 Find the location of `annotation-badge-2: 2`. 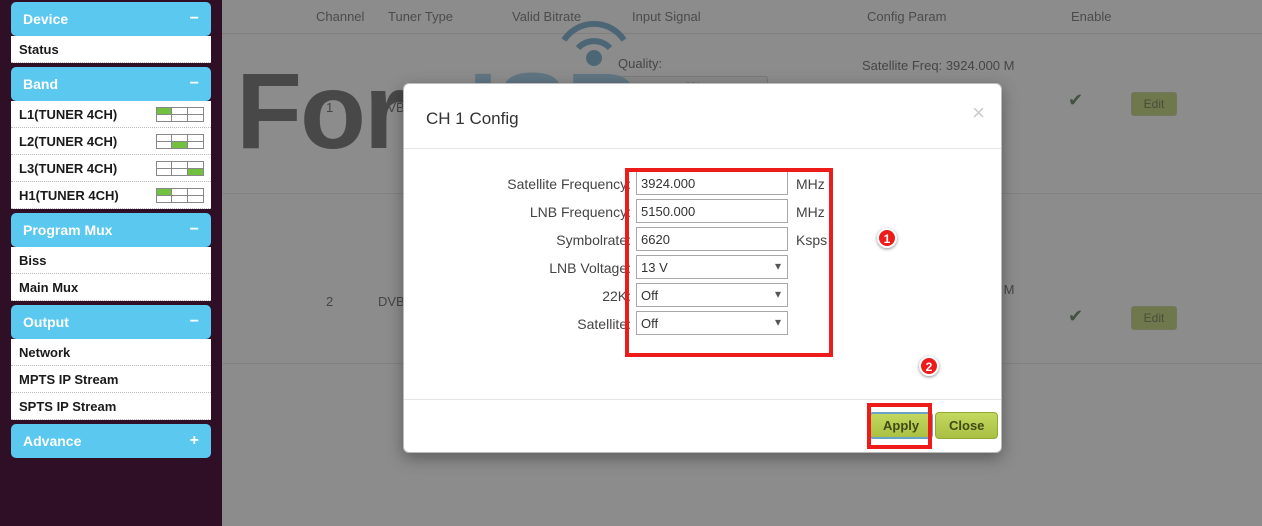

annotation-badge-2: 2 is located at coordinates (929, 366).